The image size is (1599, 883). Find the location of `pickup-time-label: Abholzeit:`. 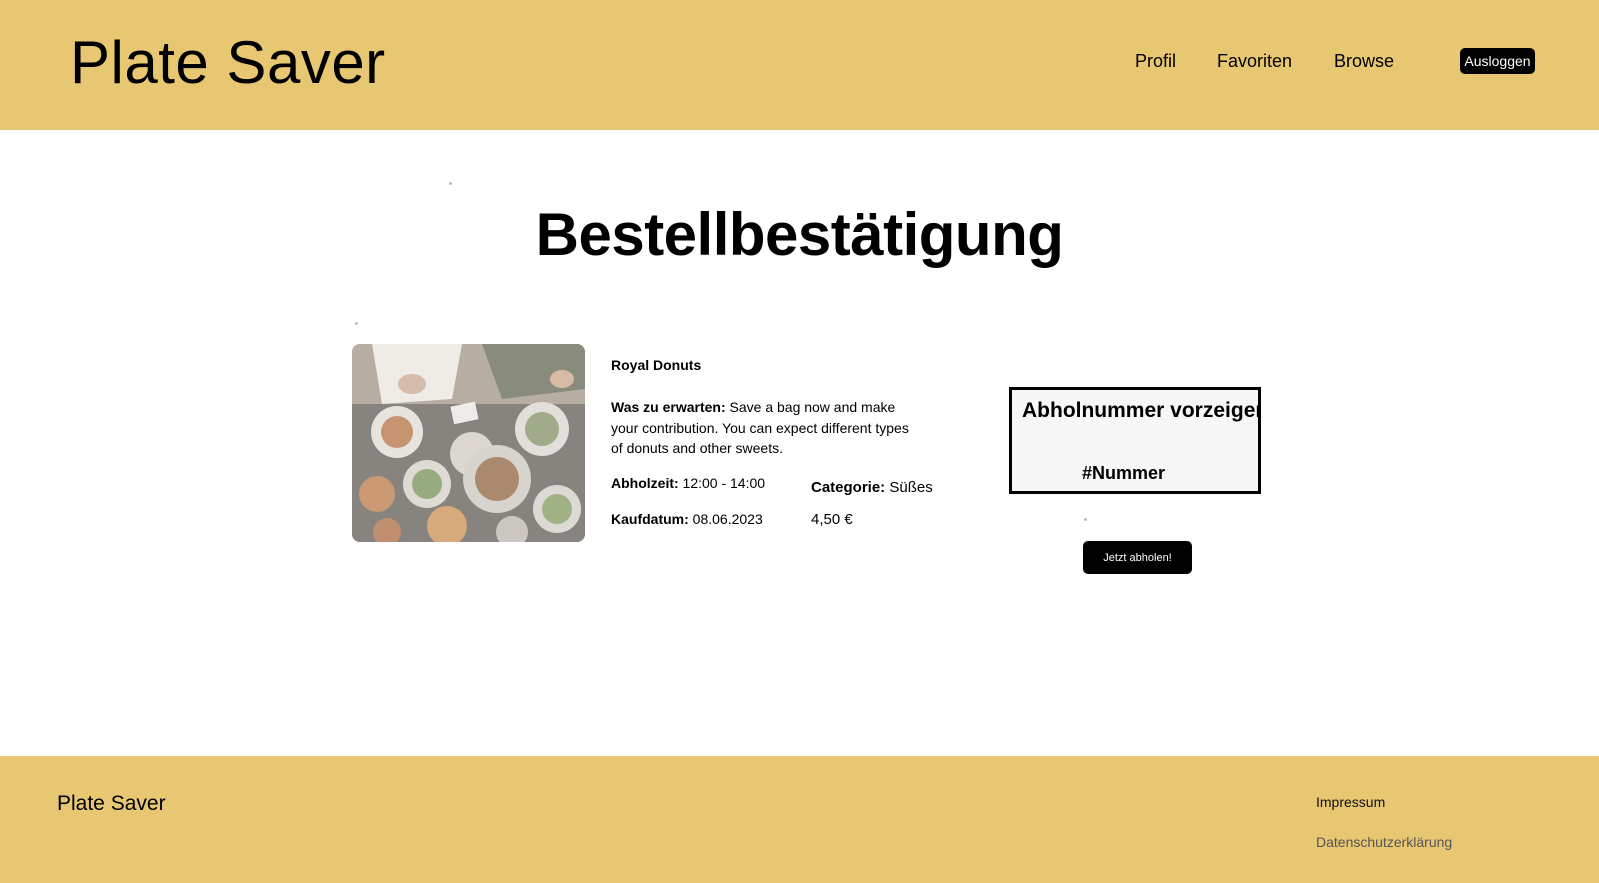

pickup-time-label: Abholzeit: is located at coordinates (645, 483).